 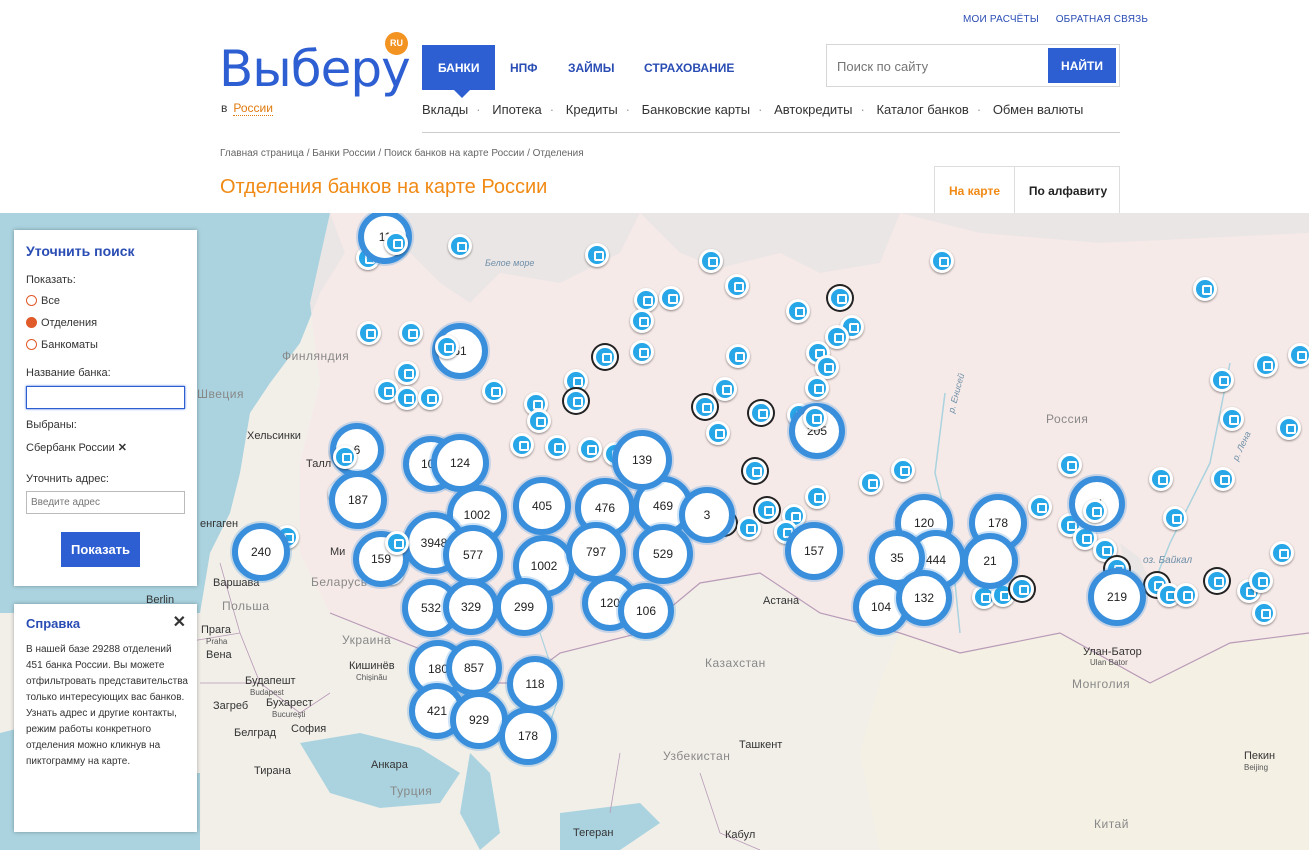 What do you see at coordinates (1102, 19) in the screenshot?
I see `feedback-link: ОБРАТНАЯ СВЯЗЬ` at bounding box center [1102, 19].